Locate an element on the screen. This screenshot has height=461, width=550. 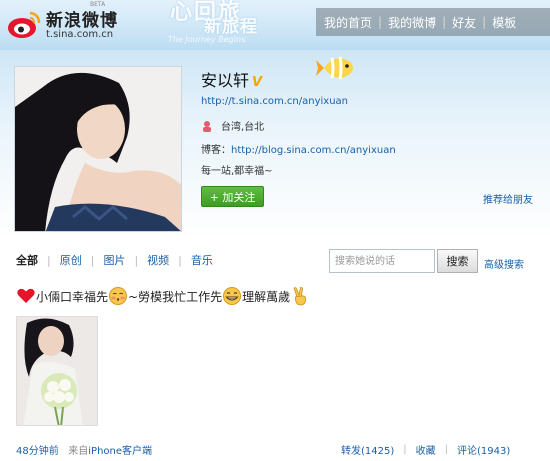
post-source-link: iPhone客户端 is located at coordinates (120, 451).